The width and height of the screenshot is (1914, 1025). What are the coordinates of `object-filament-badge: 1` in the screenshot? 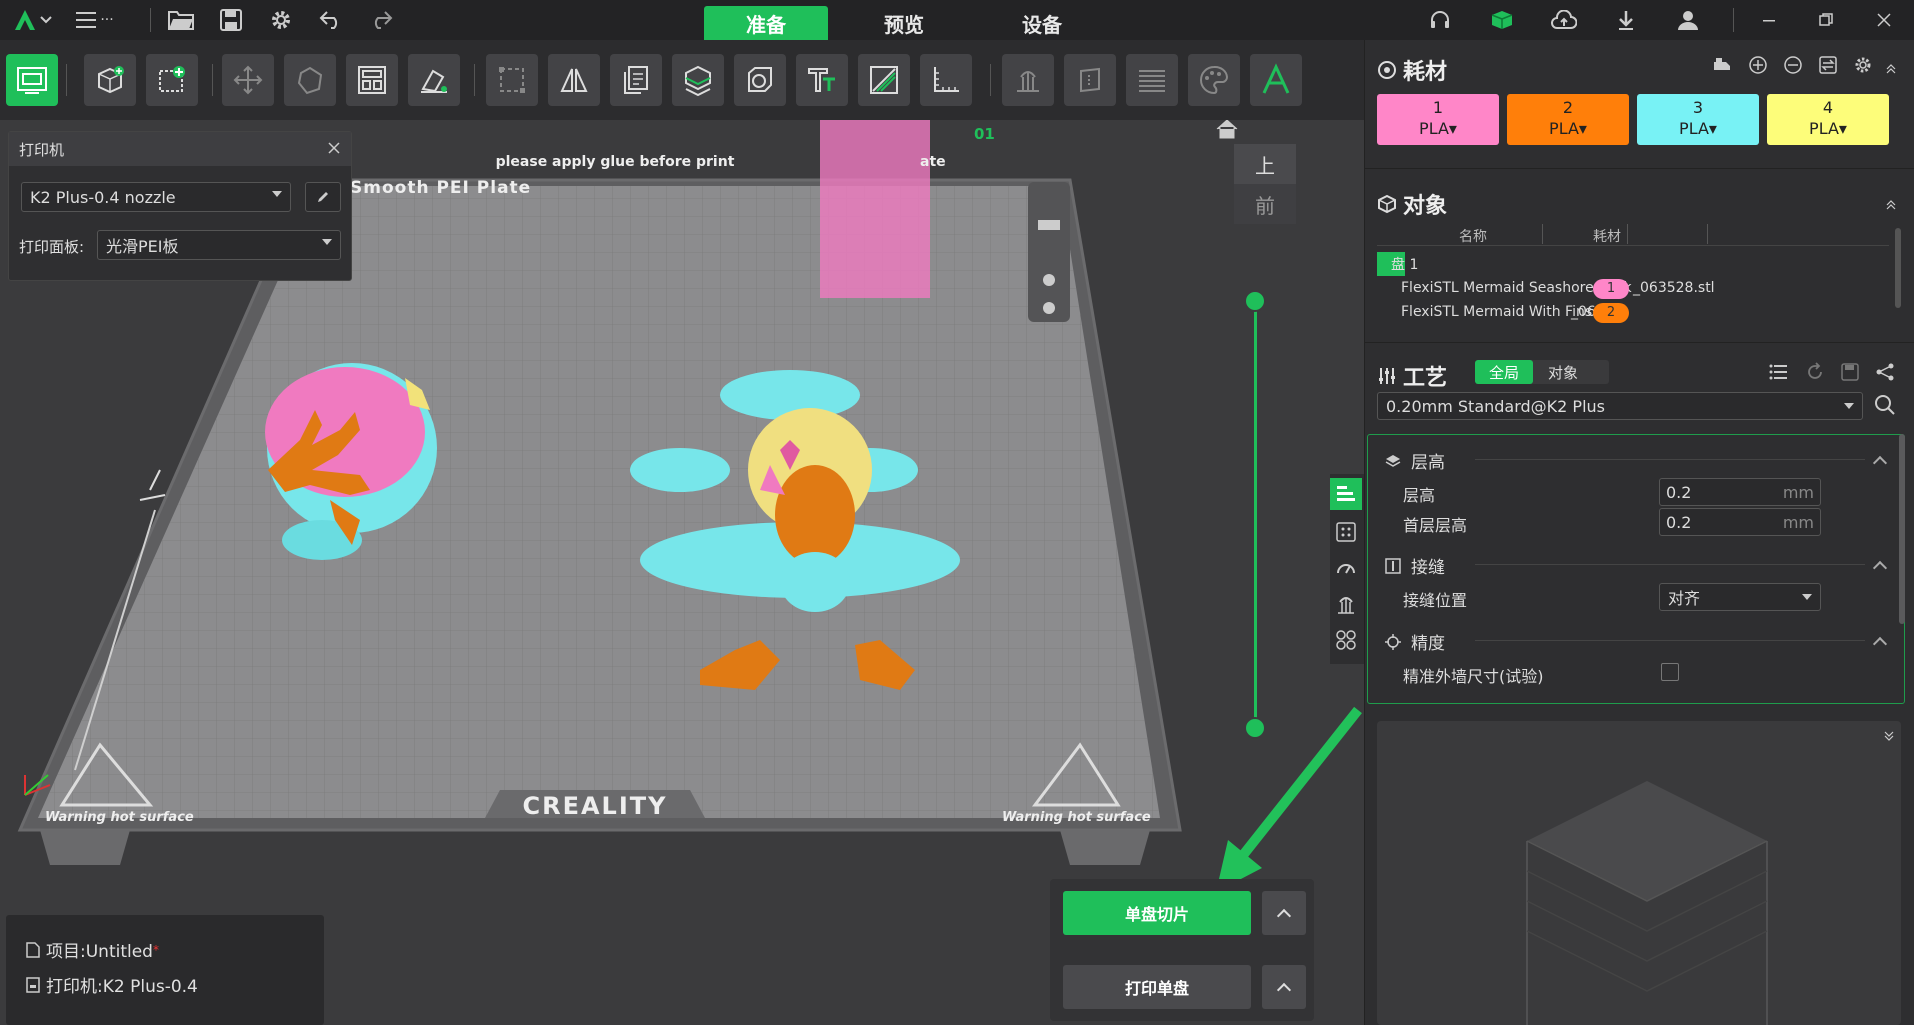 It's located at (1611, 289).